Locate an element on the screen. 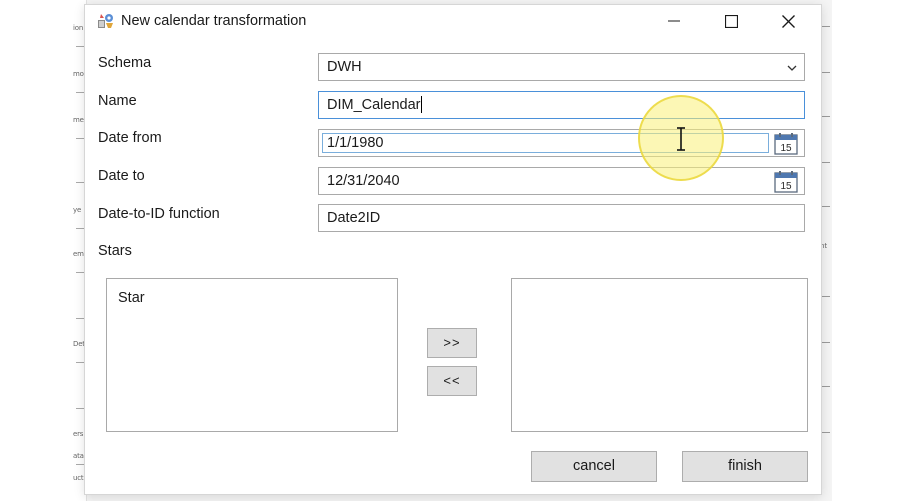 This screenshot has width=900, height=501. cancel-button: cancel is located at coordinates (594, 466).